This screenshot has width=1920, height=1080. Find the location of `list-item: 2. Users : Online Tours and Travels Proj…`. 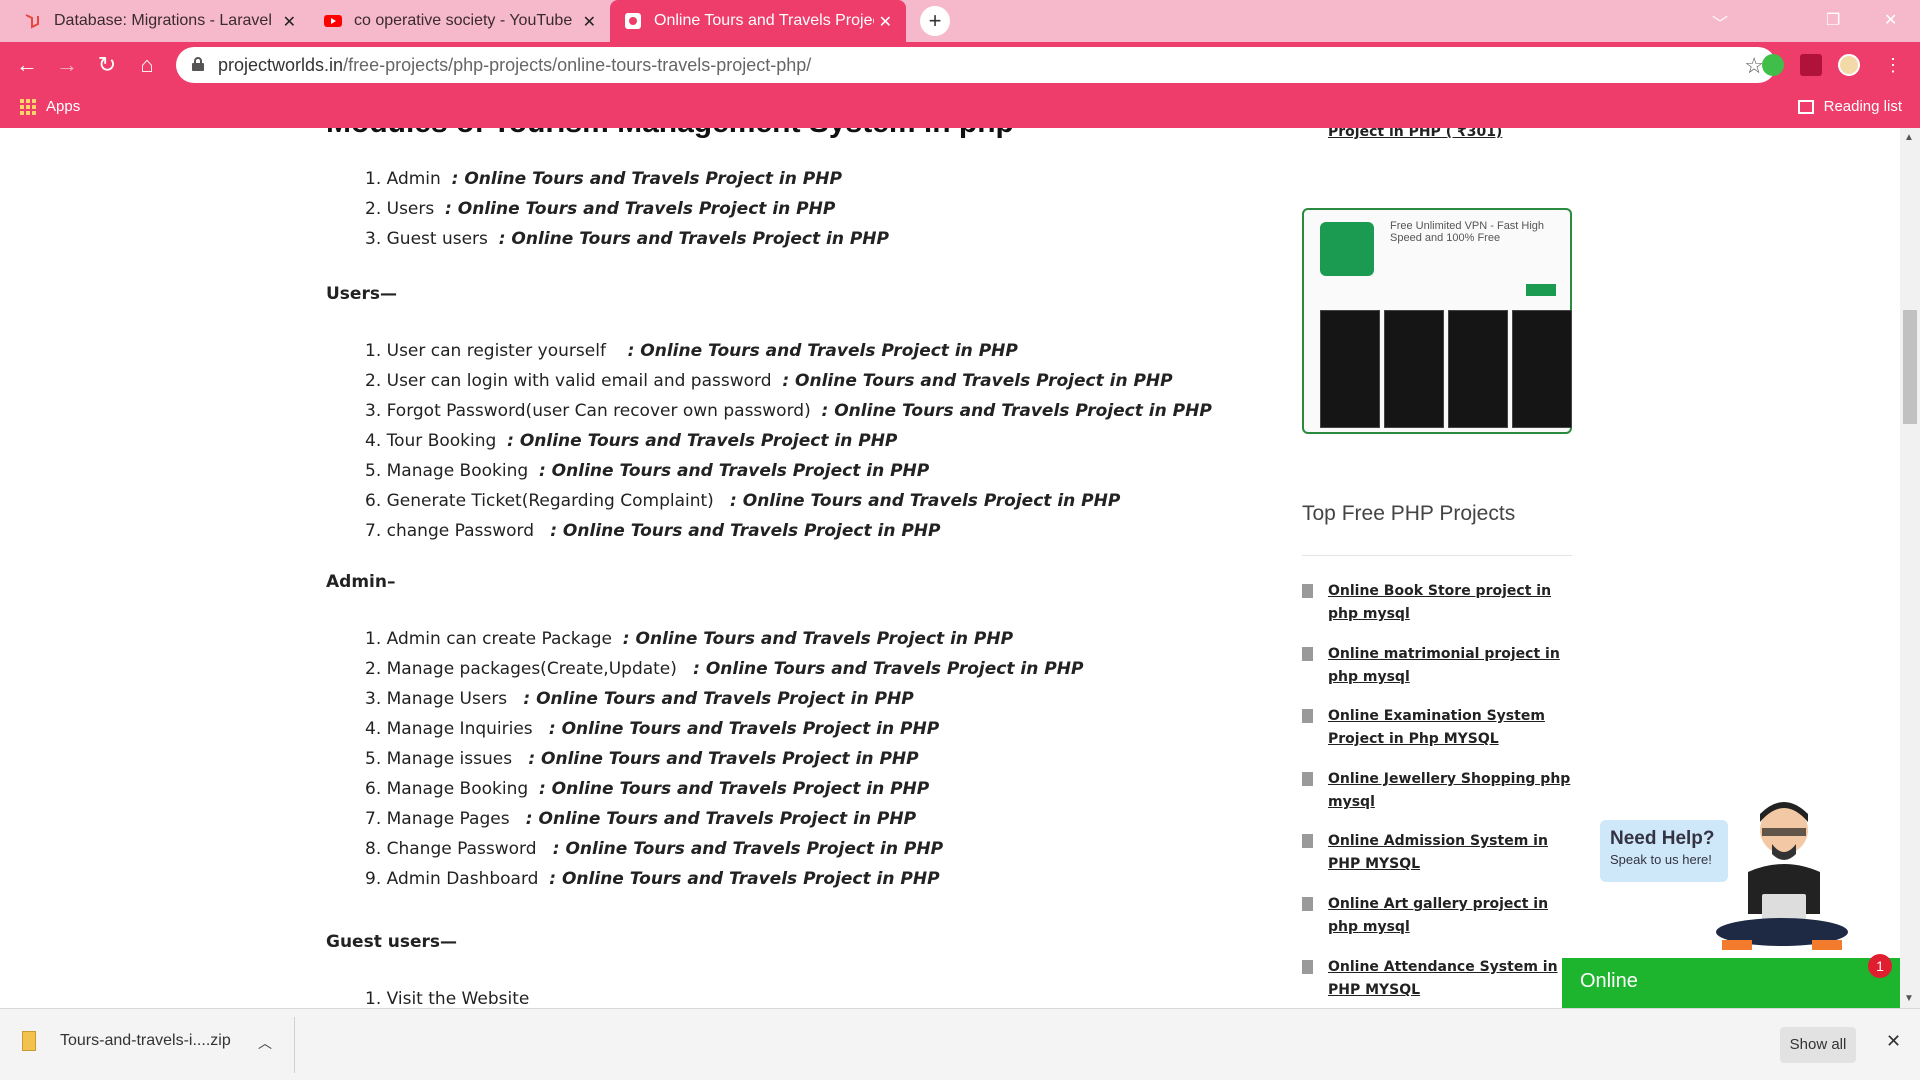

list-item: 2. Users : Online Tours and Travels Proj… is located at coordinates (600, 209).